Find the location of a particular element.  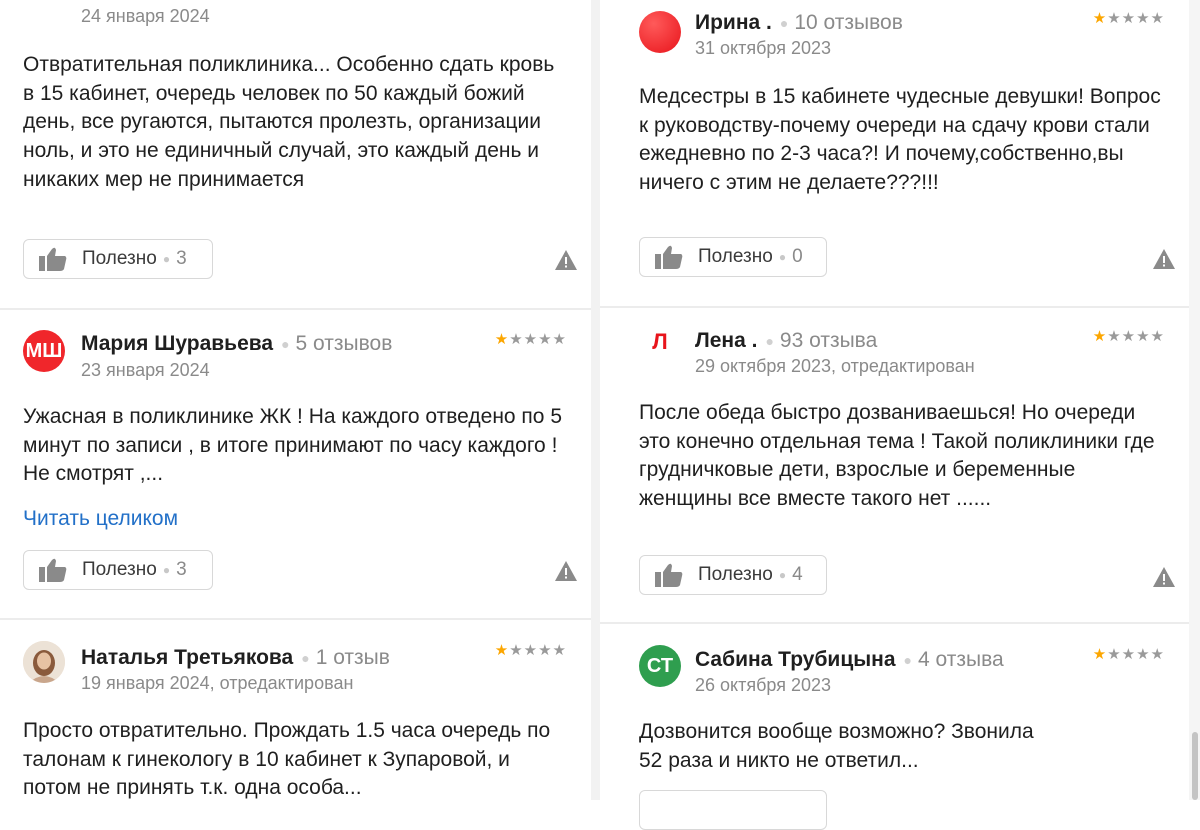

useful-button is located at coordinates (733, 810).